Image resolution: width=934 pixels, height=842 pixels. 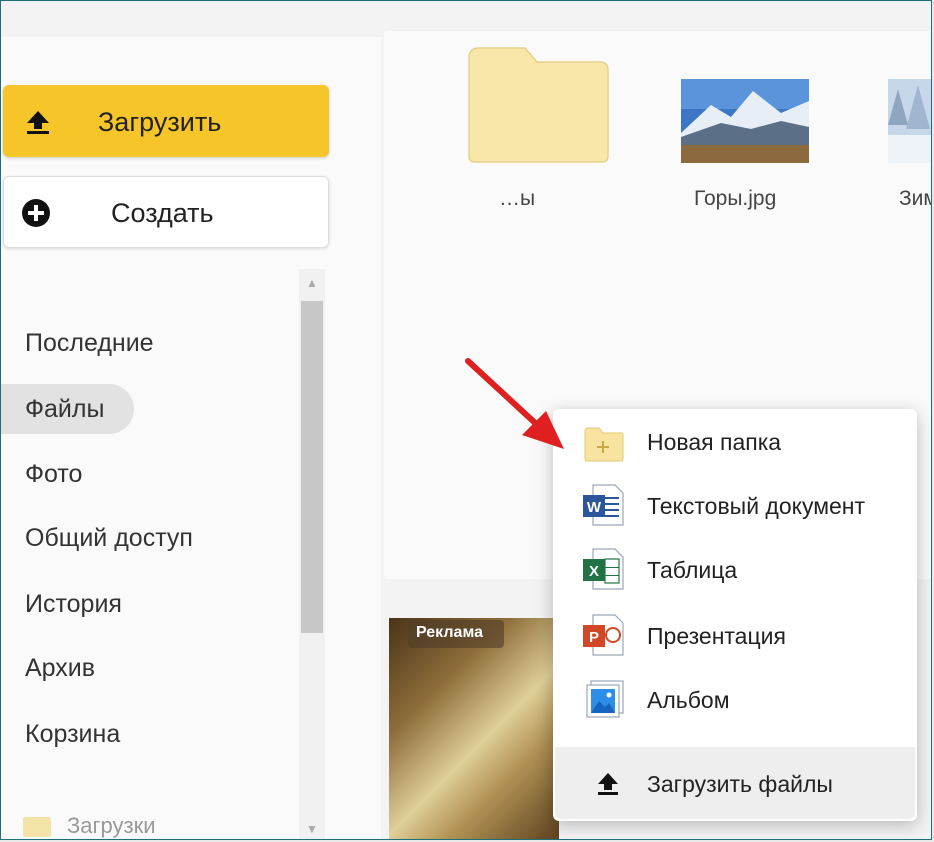 I want to click on menu-item-album: Альбом, so click(x=735, y=699).